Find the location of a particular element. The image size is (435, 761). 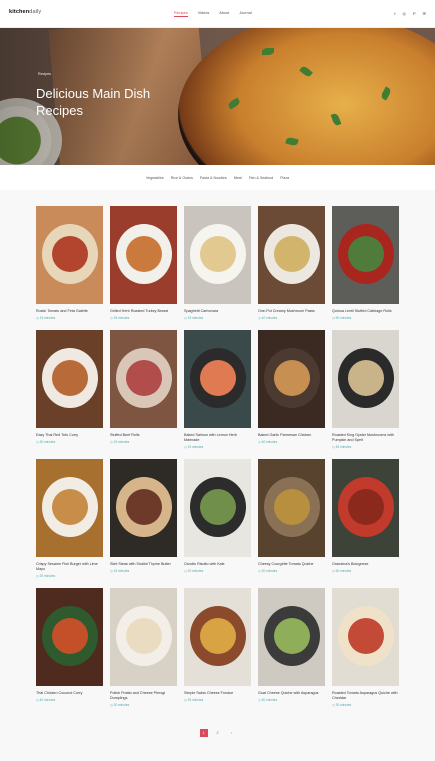

recipe-title: Easy Thai Red Tofu Curry is located at coordinates (69, 435).